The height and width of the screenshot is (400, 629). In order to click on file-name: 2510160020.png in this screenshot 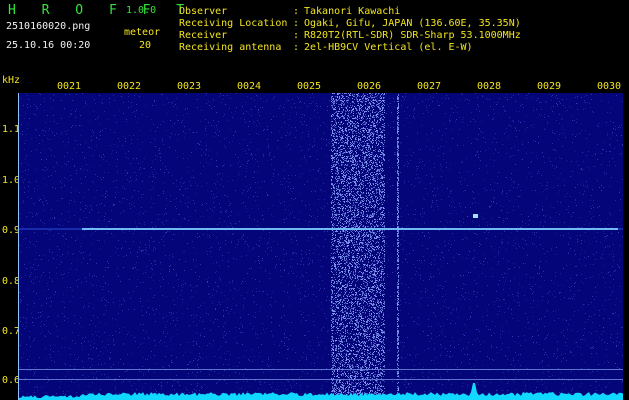, I will do `click(48, 26)`.